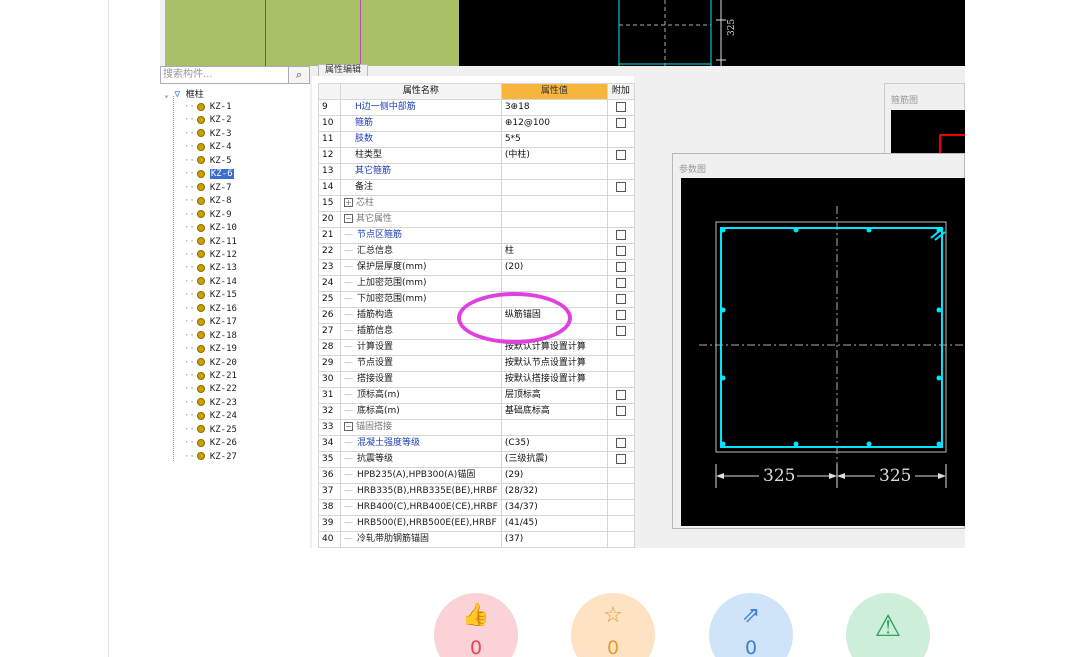 This screenshot has width=1091, height=657. What do you see at coordinates (476, 395) in the screenshot?
I see `property-row: 31— 顶标高(m) 层顶标高` at bounding box center [476, 395].